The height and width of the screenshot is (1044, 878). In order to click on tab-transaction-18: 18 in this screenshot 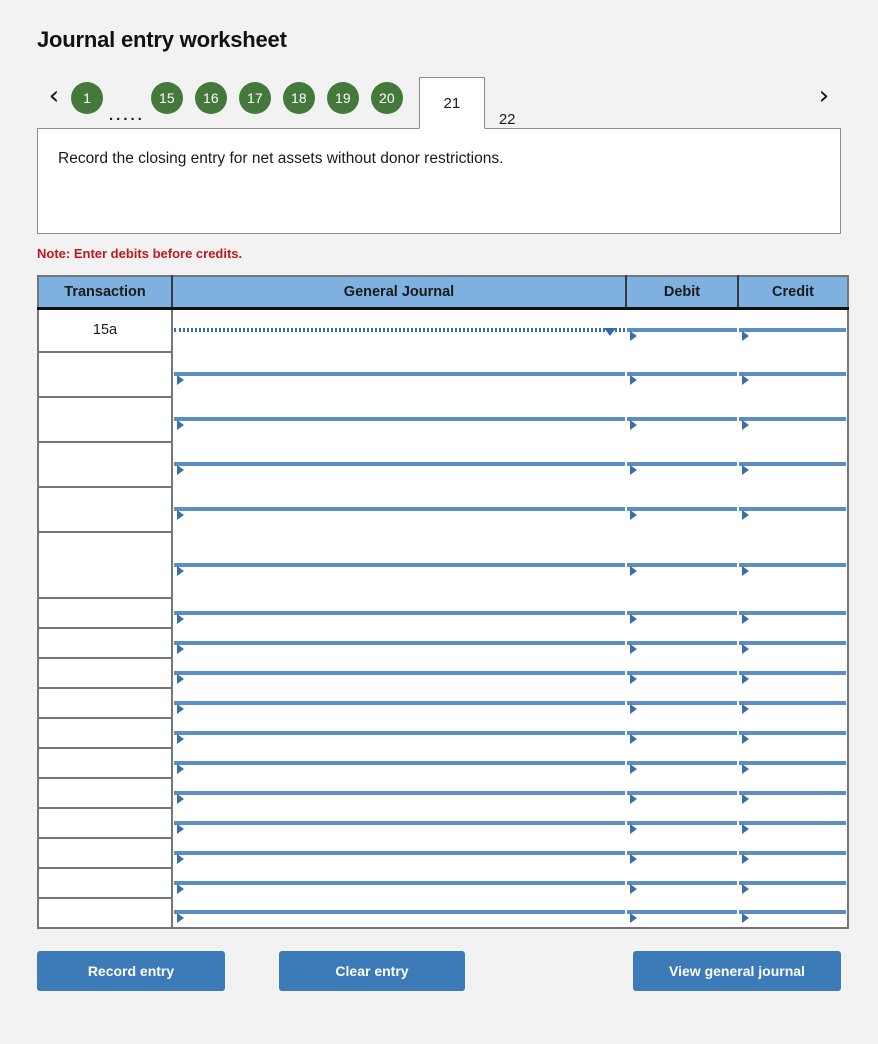, I will do `click(298, 98)`.